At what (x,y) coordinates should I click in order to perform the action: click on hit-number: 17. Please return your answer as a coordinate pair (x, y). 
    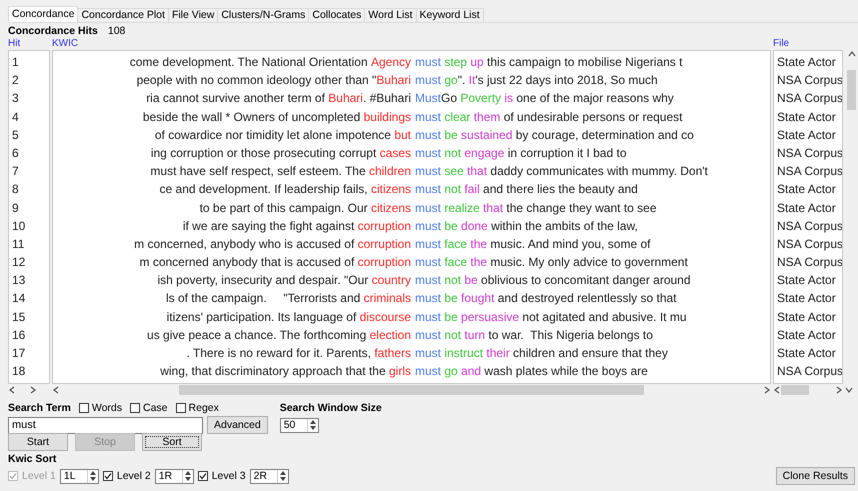
    Looking at the image, I should click on (18, 353).